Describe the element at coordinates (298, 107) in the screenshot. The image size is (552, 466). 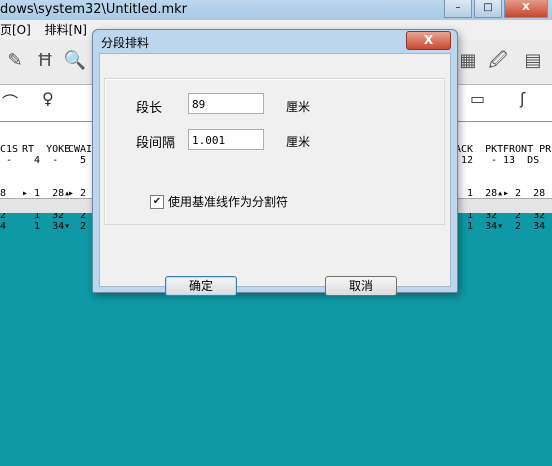
I see `segment-length-unit: 厘米` at that location.